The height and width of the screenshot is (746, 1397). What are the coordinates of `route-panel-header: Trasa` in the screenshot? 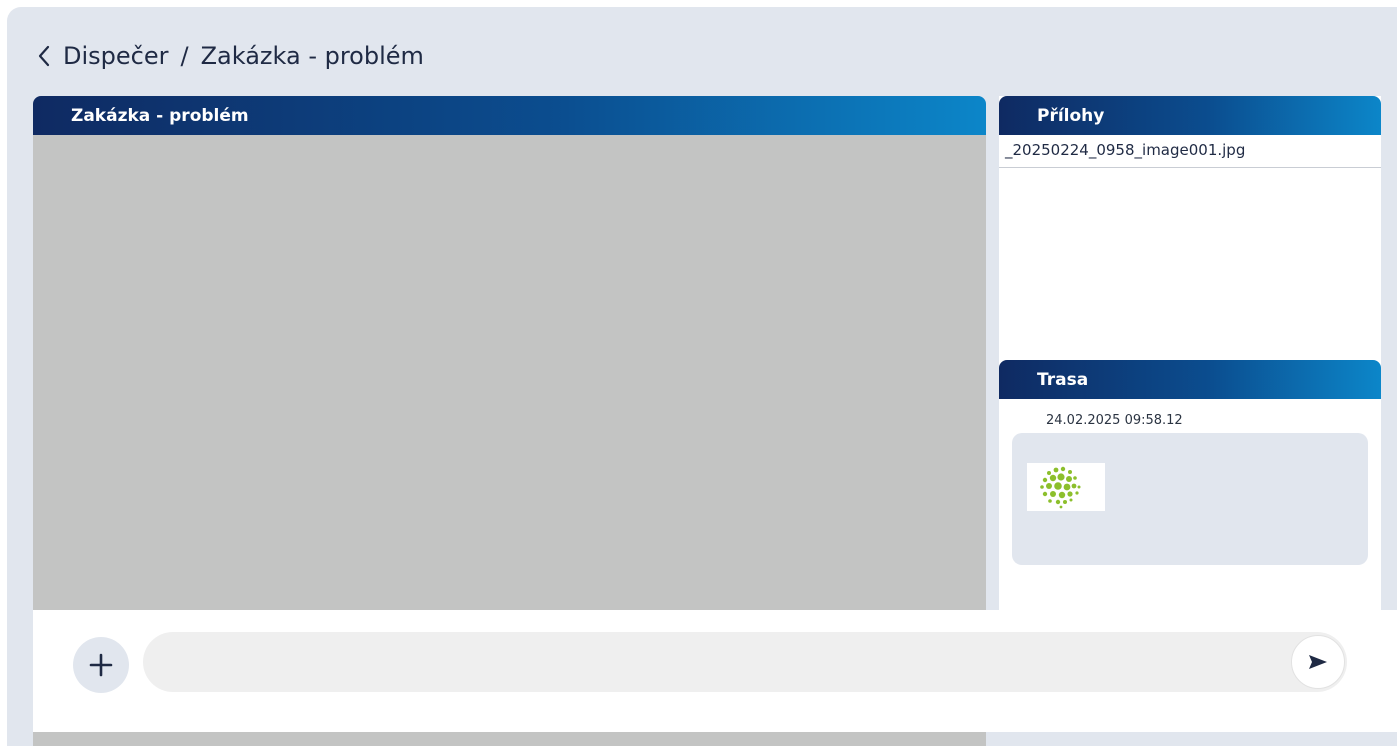 It's located at (1190, 379).